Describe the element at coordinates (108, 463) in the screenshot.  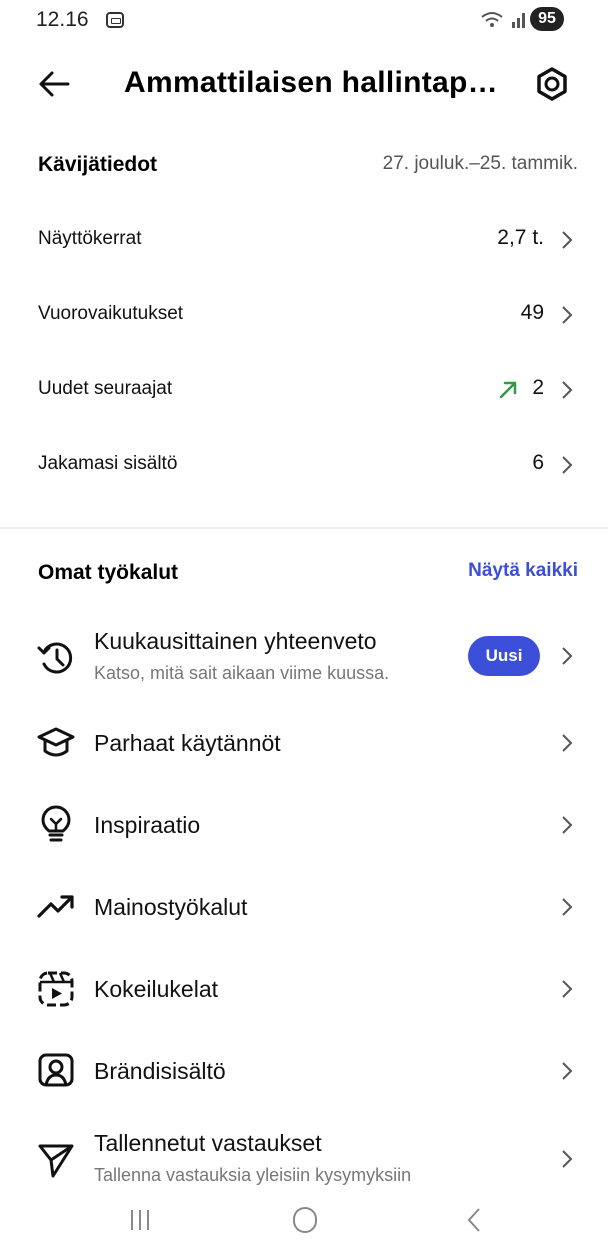
I see `stat-label: Jakamasi sisältö` at that location.